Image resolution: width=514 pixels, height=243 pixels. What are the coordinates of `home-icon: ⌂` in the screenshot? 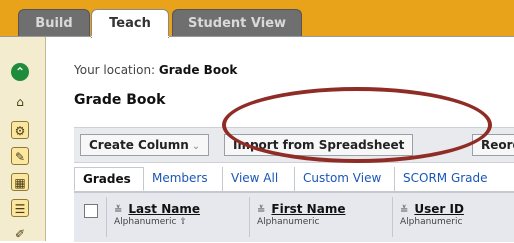 It's located at (20, 102).